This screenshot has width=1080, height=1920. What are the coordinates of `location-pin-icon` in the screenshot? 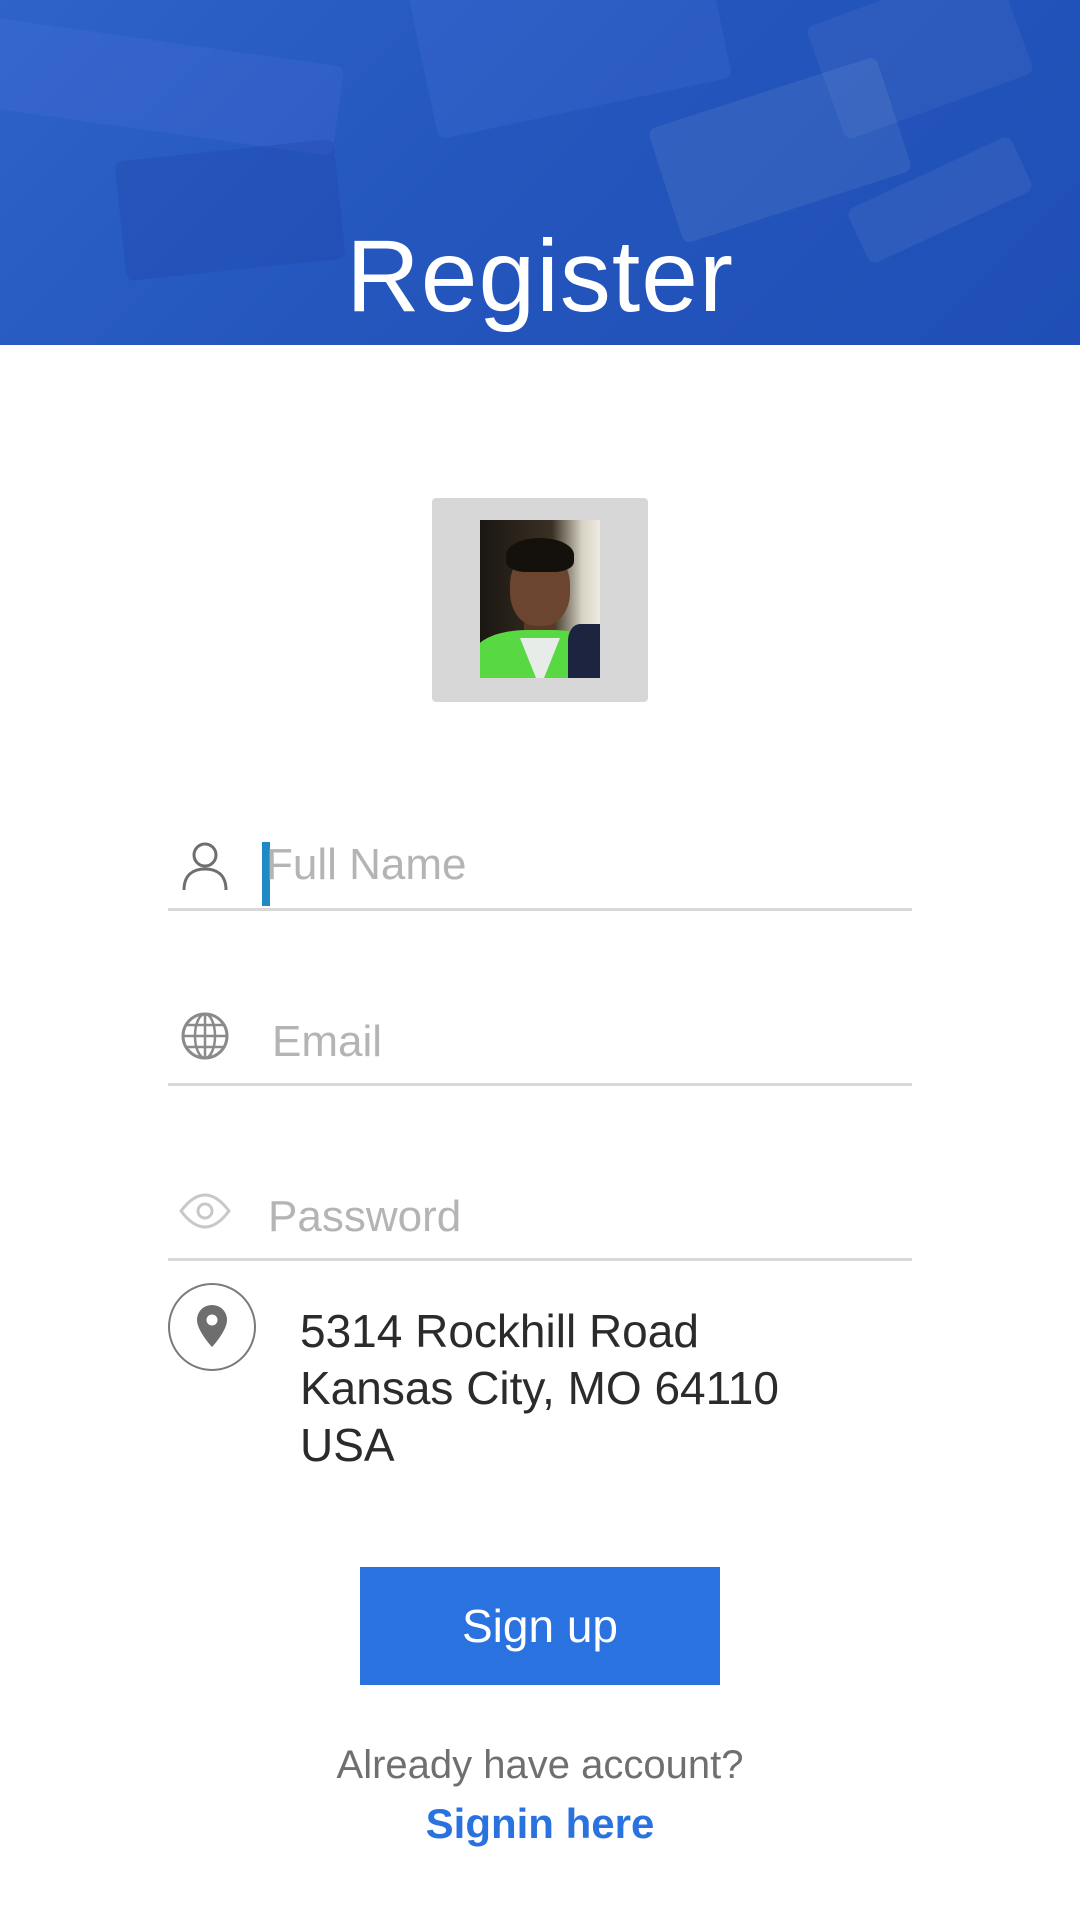 It's located at (212, 1327).